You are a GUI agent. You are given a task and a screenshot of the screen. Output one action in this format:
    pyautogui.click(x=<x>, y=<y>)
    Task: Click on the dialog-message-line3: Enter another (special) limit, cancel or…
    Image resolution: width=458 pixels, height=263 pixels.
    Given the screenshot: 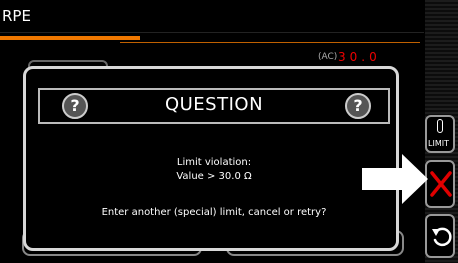 What is the action you would take?
    pyautogui.click(x=214, y=212)
    